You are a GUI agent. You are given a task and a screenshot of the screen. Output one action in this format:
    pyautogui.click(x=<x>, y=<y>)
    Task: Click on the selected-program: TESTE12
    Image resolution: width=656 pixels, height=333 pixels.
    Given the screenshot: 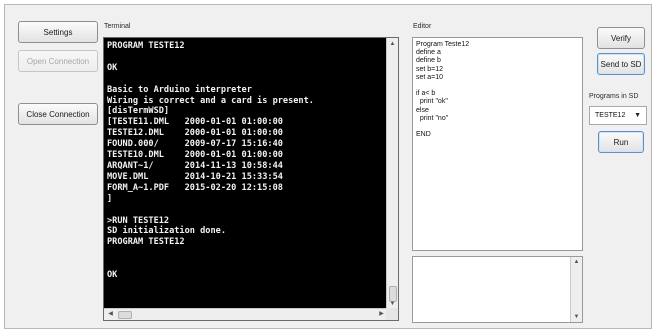 What is the action you would take?
    pyautogui.click(x=610, y=115)
    